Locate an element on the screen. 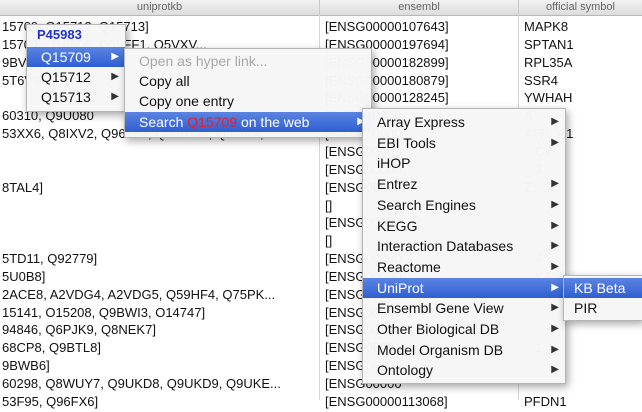  menu-item-label: Q15713 is located at coordinates (66, 97).